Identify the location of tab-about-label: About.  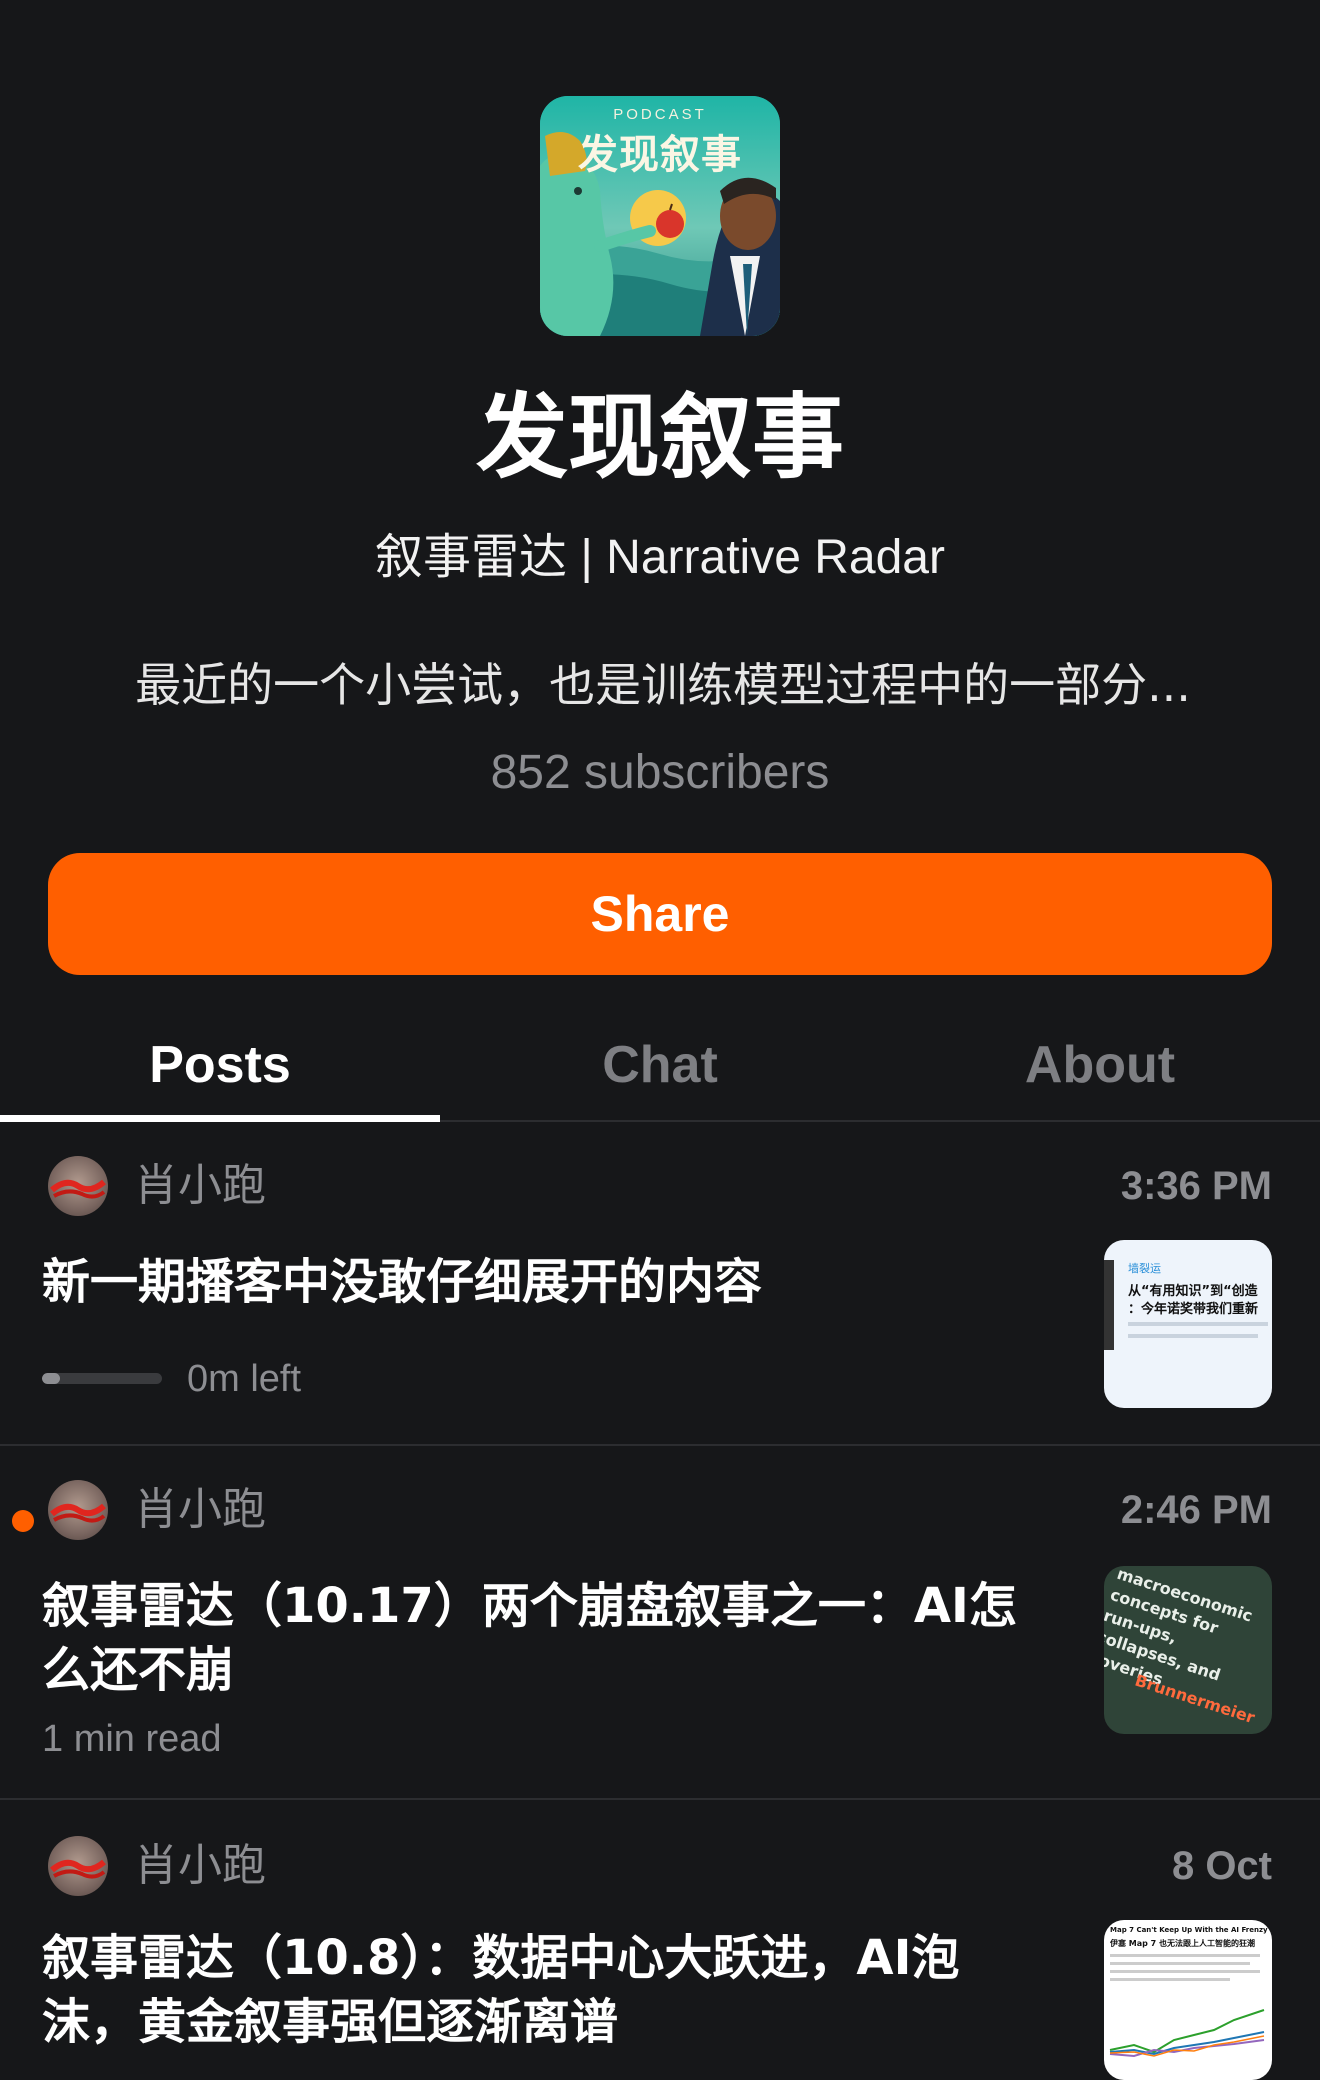
(1100, 1065).